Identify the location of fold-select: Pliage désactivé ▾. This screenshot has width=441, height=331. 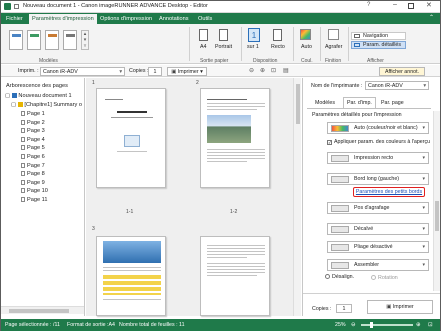
(378, 247).